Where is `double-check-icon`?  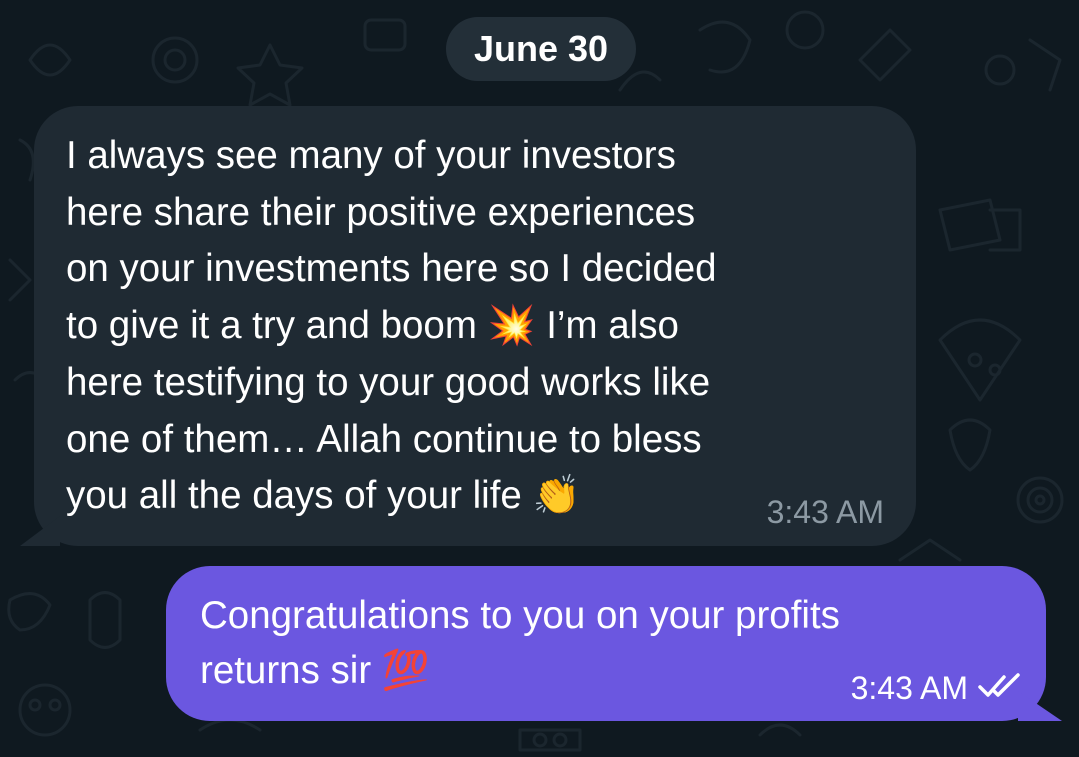 double-check-icon is located at coordinates (1001, 688).